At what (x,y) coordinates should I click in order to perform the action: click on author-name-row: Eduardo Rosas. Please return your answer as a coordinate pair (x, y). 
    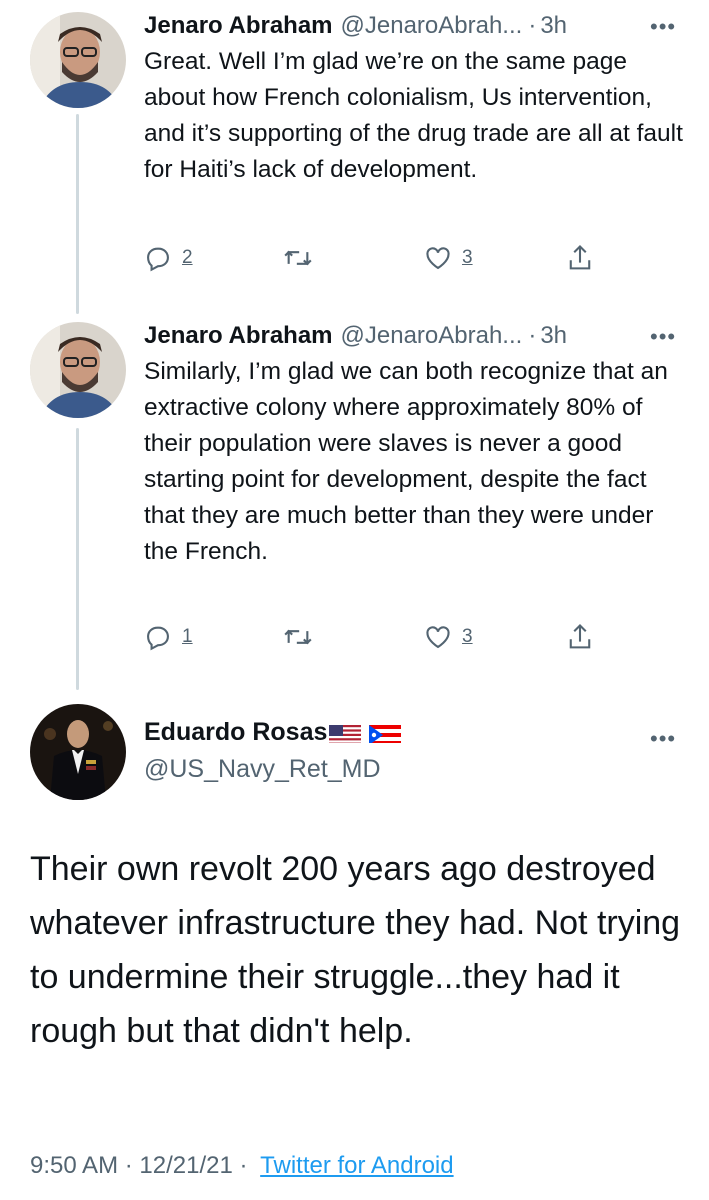
    Looking at the image, I should click on (273, 732).